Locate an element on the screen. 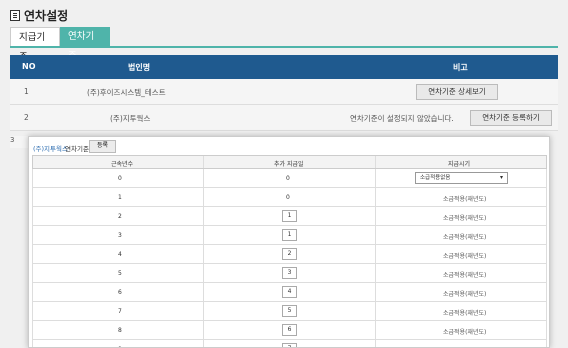  row-years: 2 is located at coordinates (120, 216).